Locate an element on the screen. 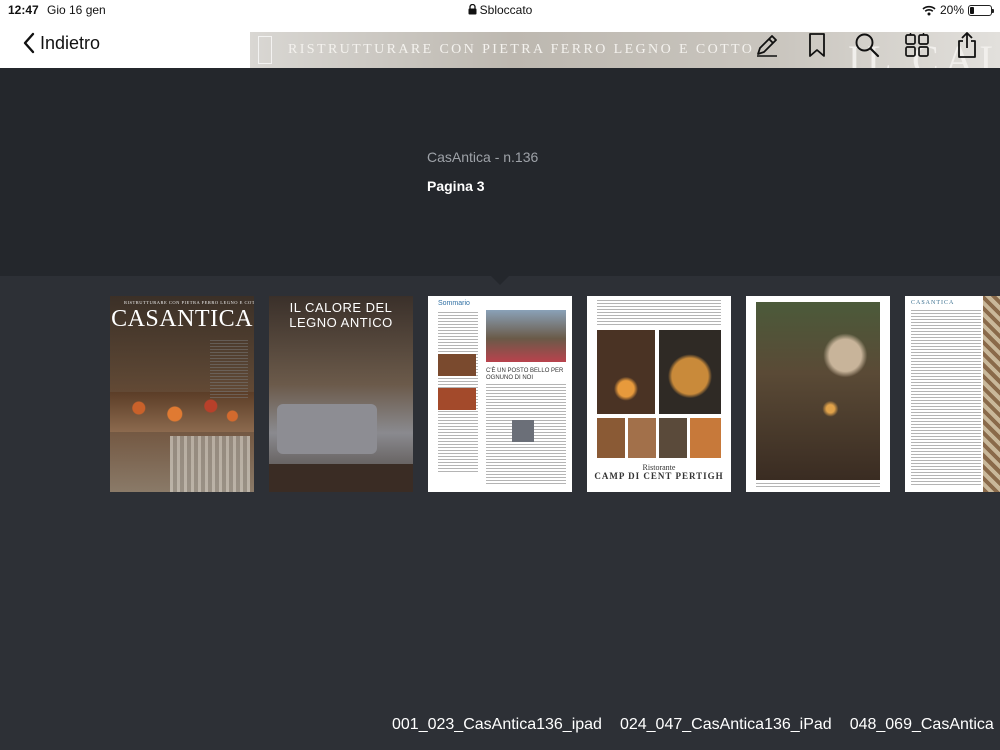 Image resolution: width=1000 pixels, height=750 pixels. page-thumbnail-2: IL CALORE DEL LEGNO ANTICO is located at coordinates (341, 394).